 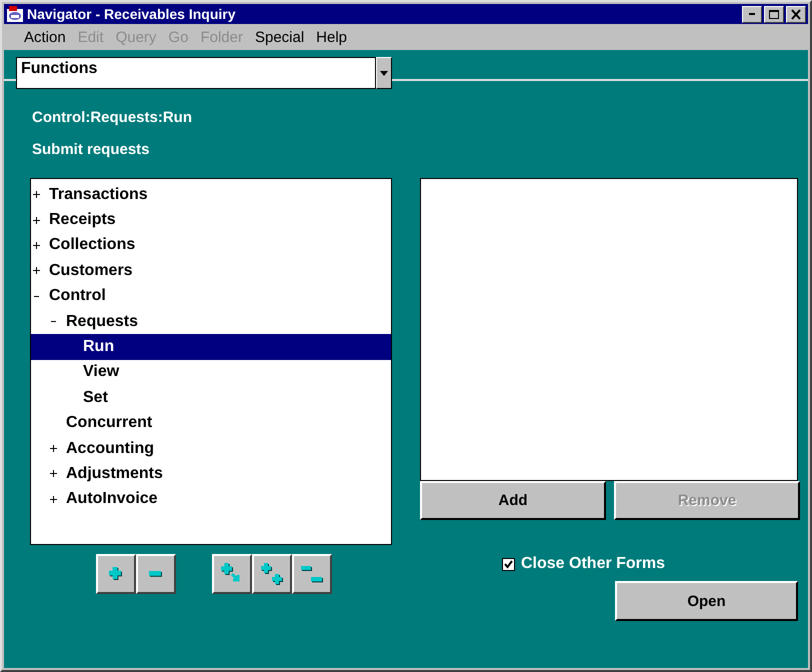 What do you see at coordinates (279, 37) in the screenshot?
I see `menu-item: Special` at bounding box center [279, 37].